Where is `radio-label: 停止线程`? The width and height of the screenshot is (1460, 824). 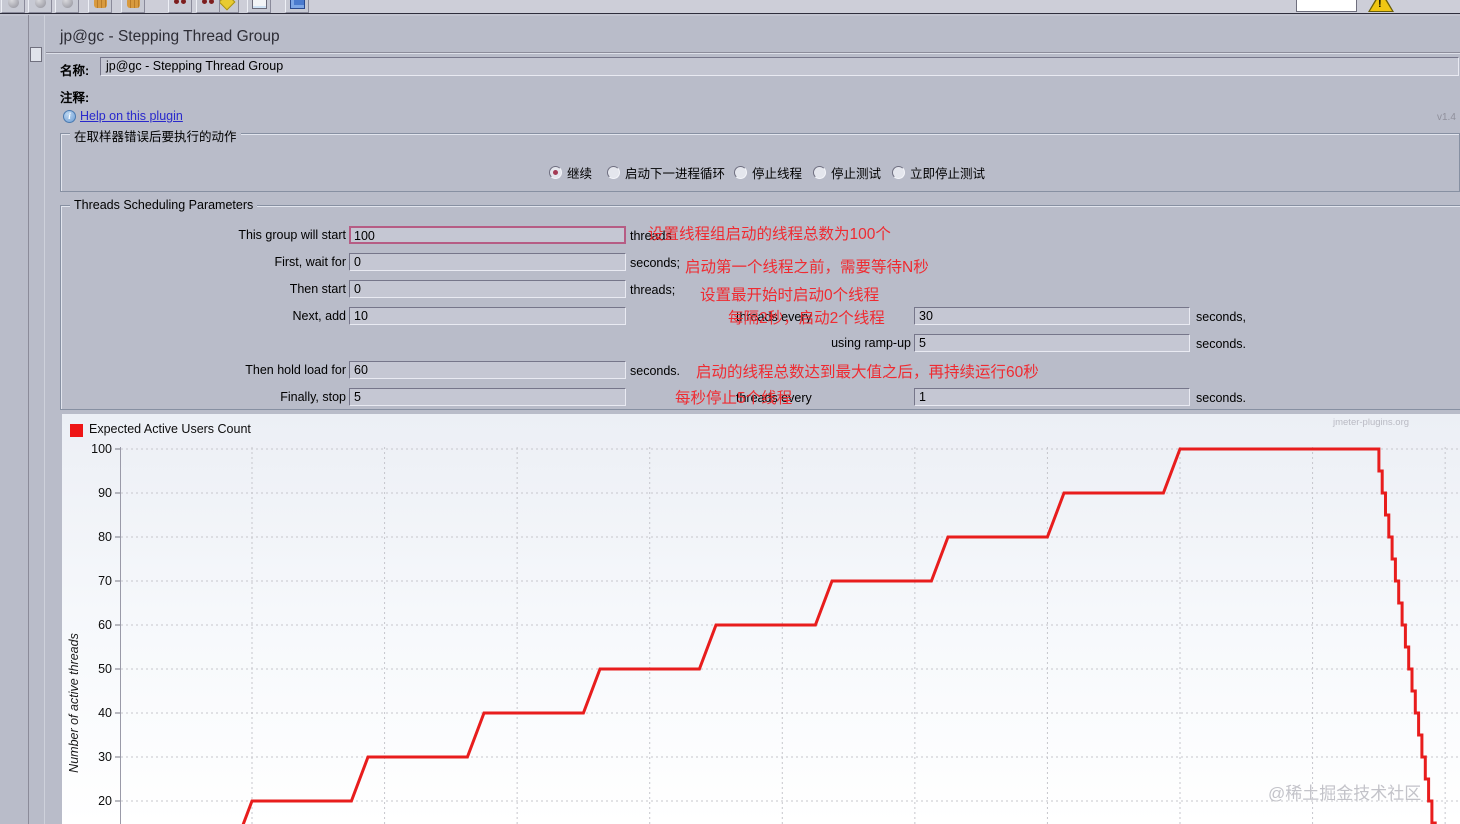
radio-label: 停止线程 is located at coordinates (777, 174).